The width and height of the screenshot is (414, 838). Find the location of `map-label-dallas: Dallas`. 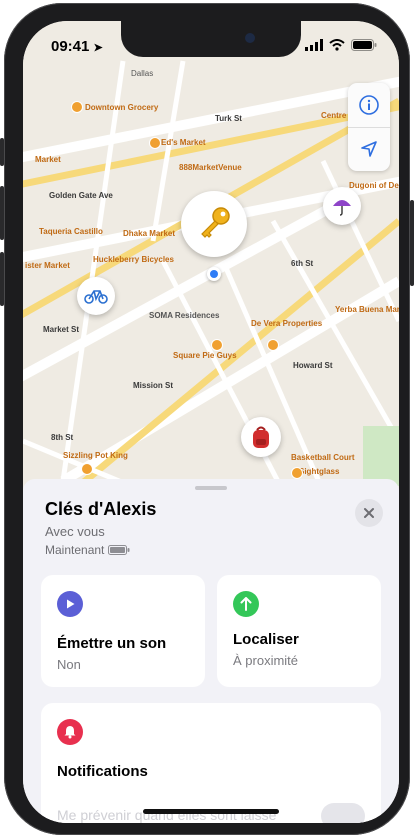

map-label-dallas: Dallas is located at coordinates (142, 73).